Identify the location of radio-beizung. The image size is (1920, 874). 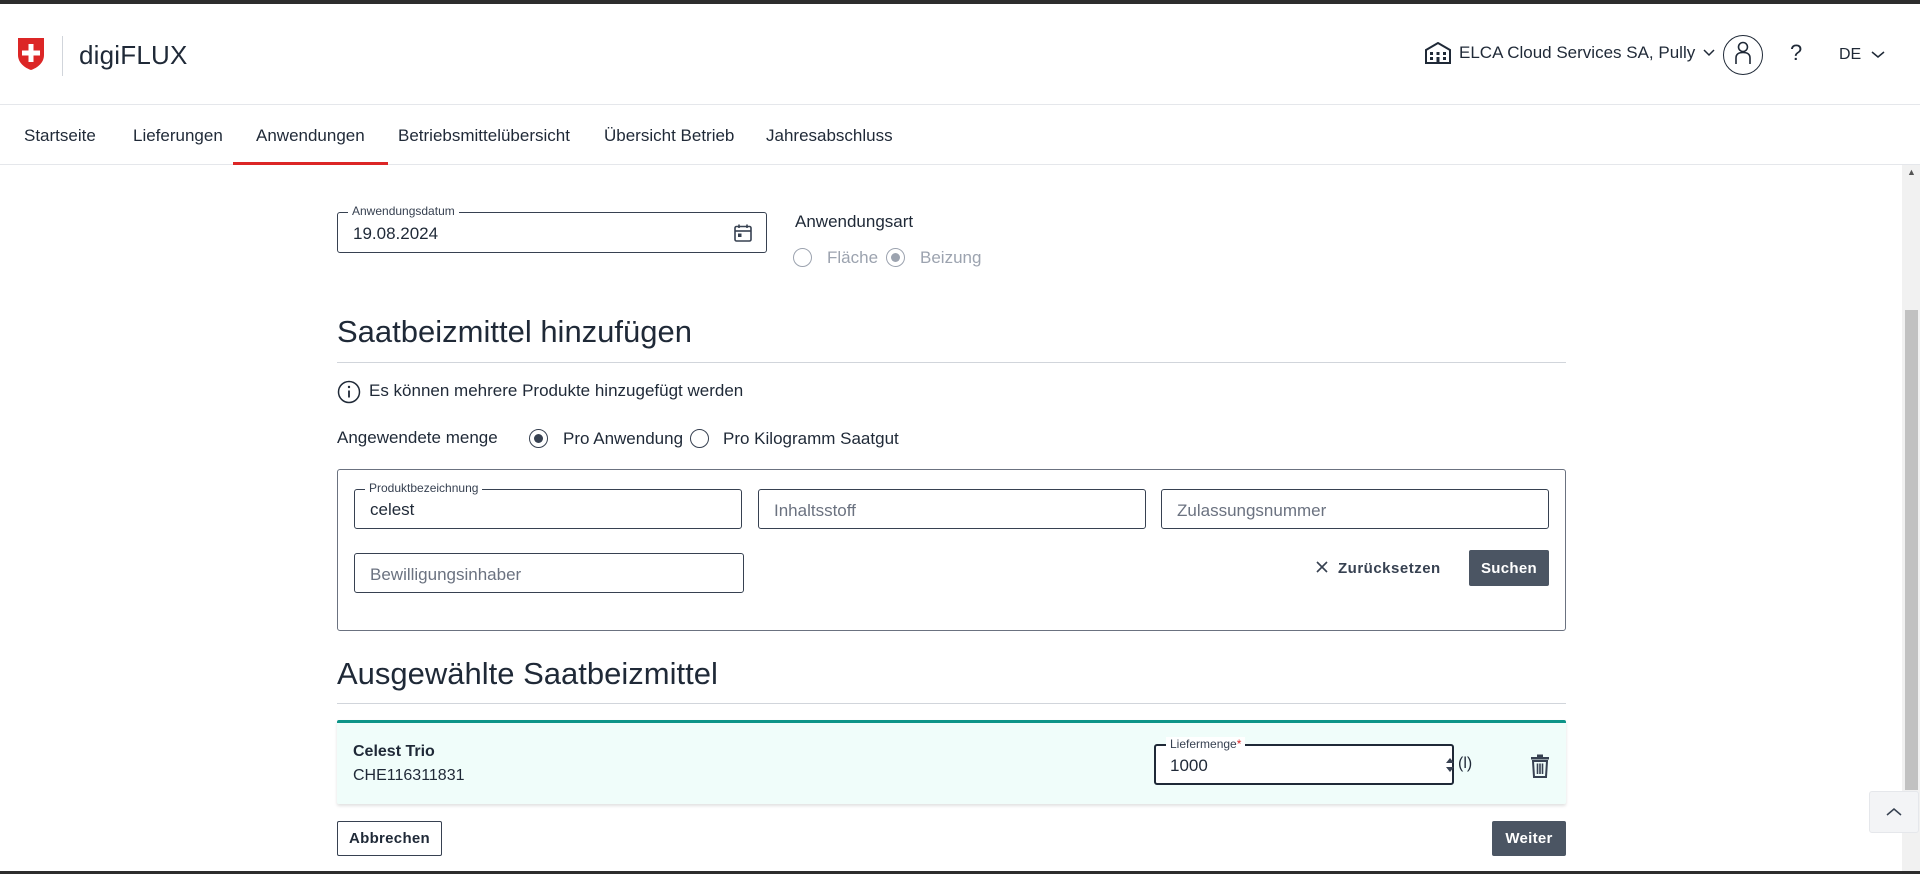
(895, 257).